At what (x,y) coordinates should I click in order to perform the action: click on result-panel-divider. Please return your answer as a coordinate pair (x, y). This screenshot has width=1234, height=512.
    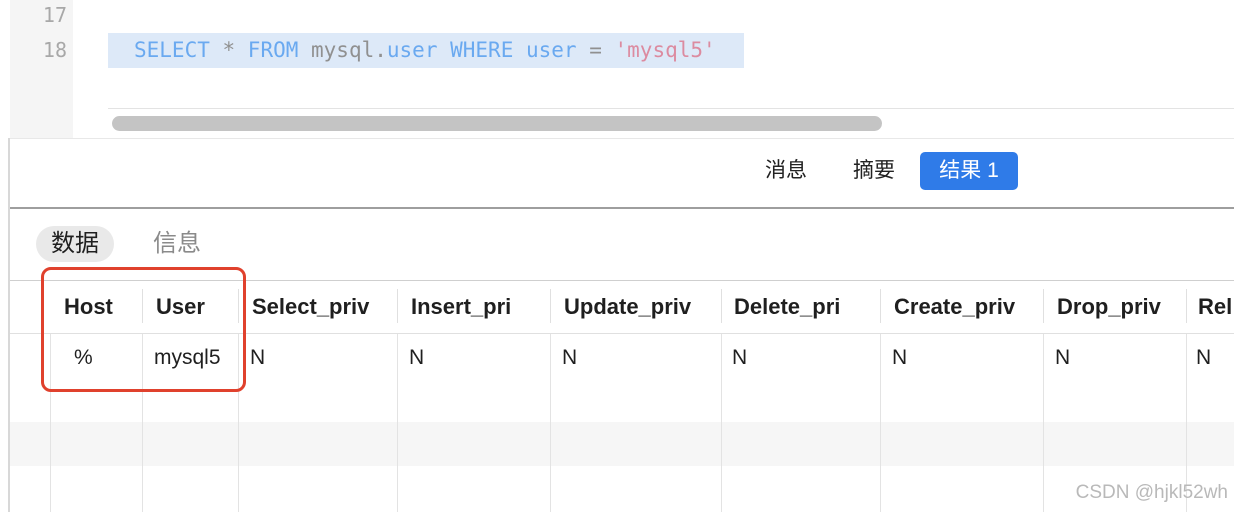
    Looking at the image, I should click on (622, 208).